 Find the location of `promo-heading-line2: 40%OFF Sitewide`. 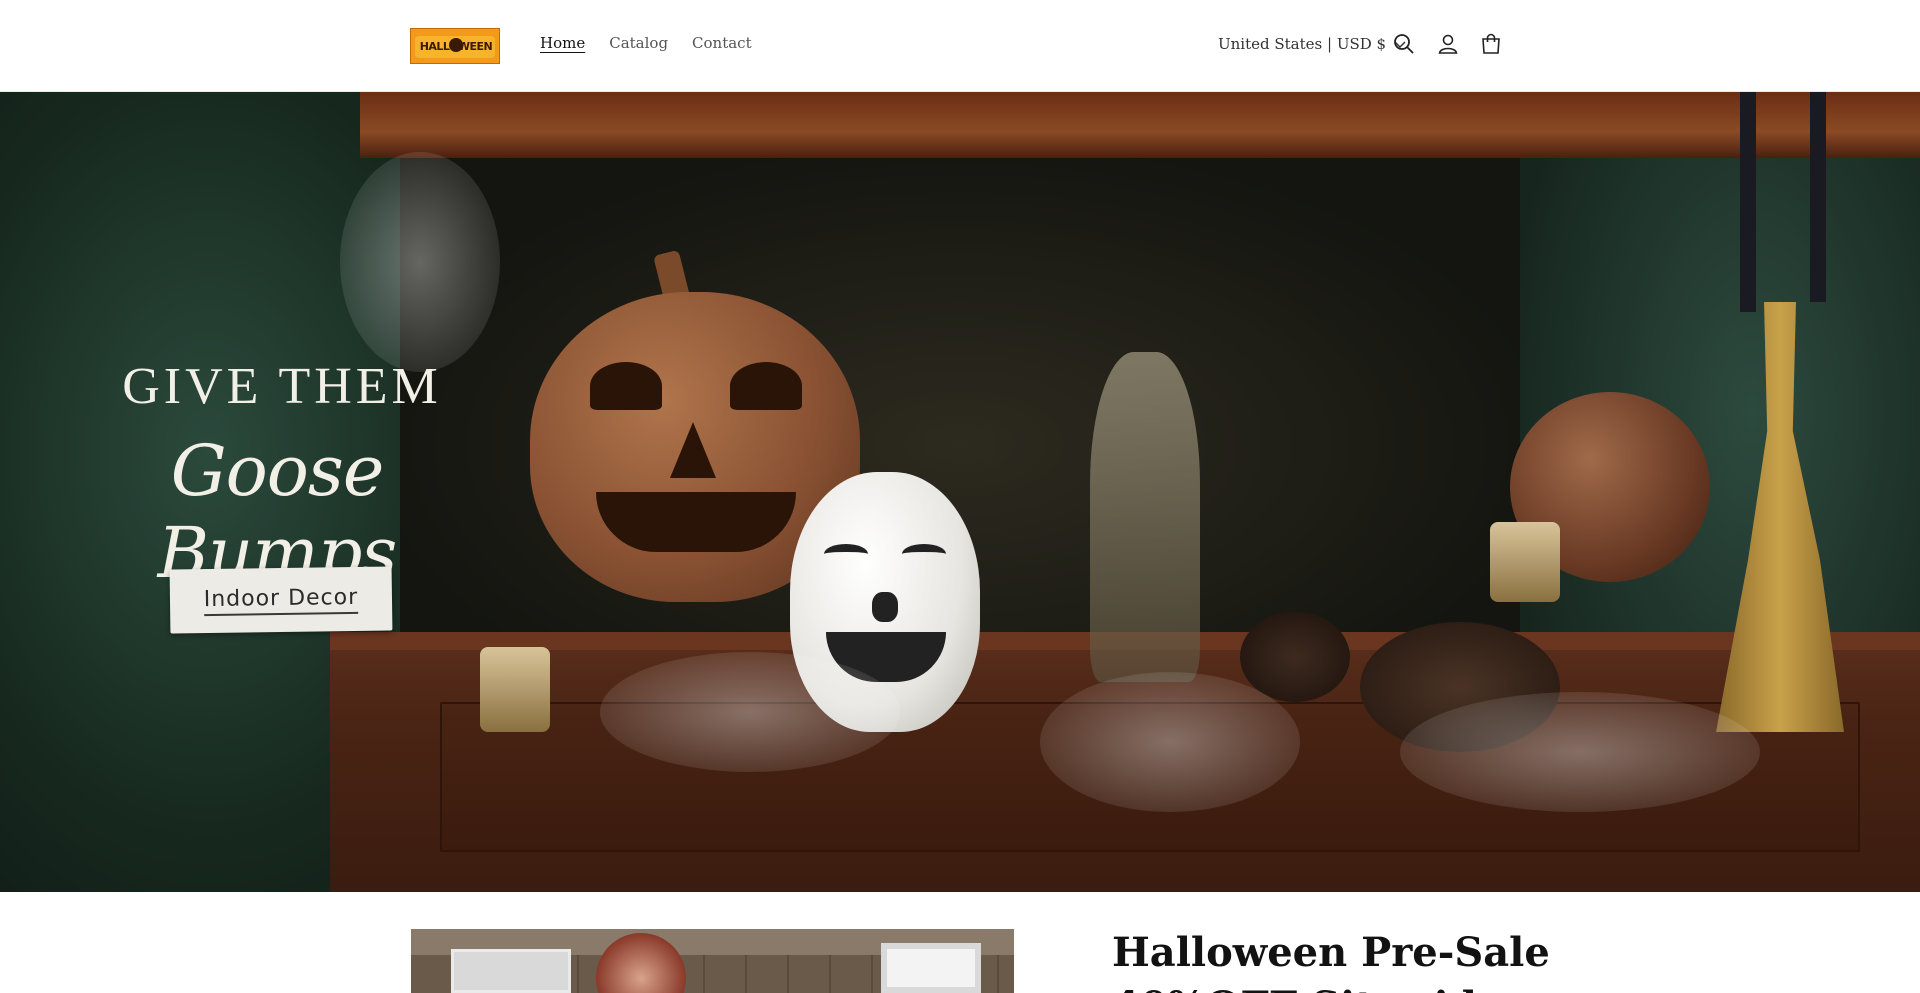

promo-heading-line2: 40%OFF Sitewide is located at coordinates (1307, 988).